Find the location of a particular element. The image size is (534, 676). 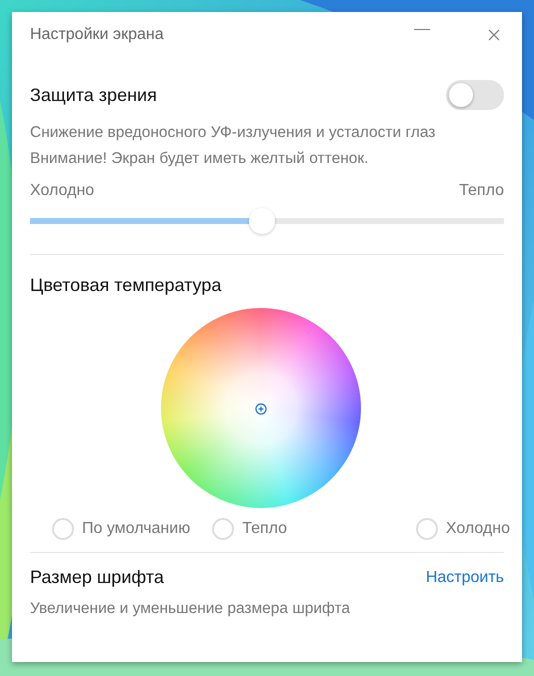

slider-track is located at coordinates (267, 221).